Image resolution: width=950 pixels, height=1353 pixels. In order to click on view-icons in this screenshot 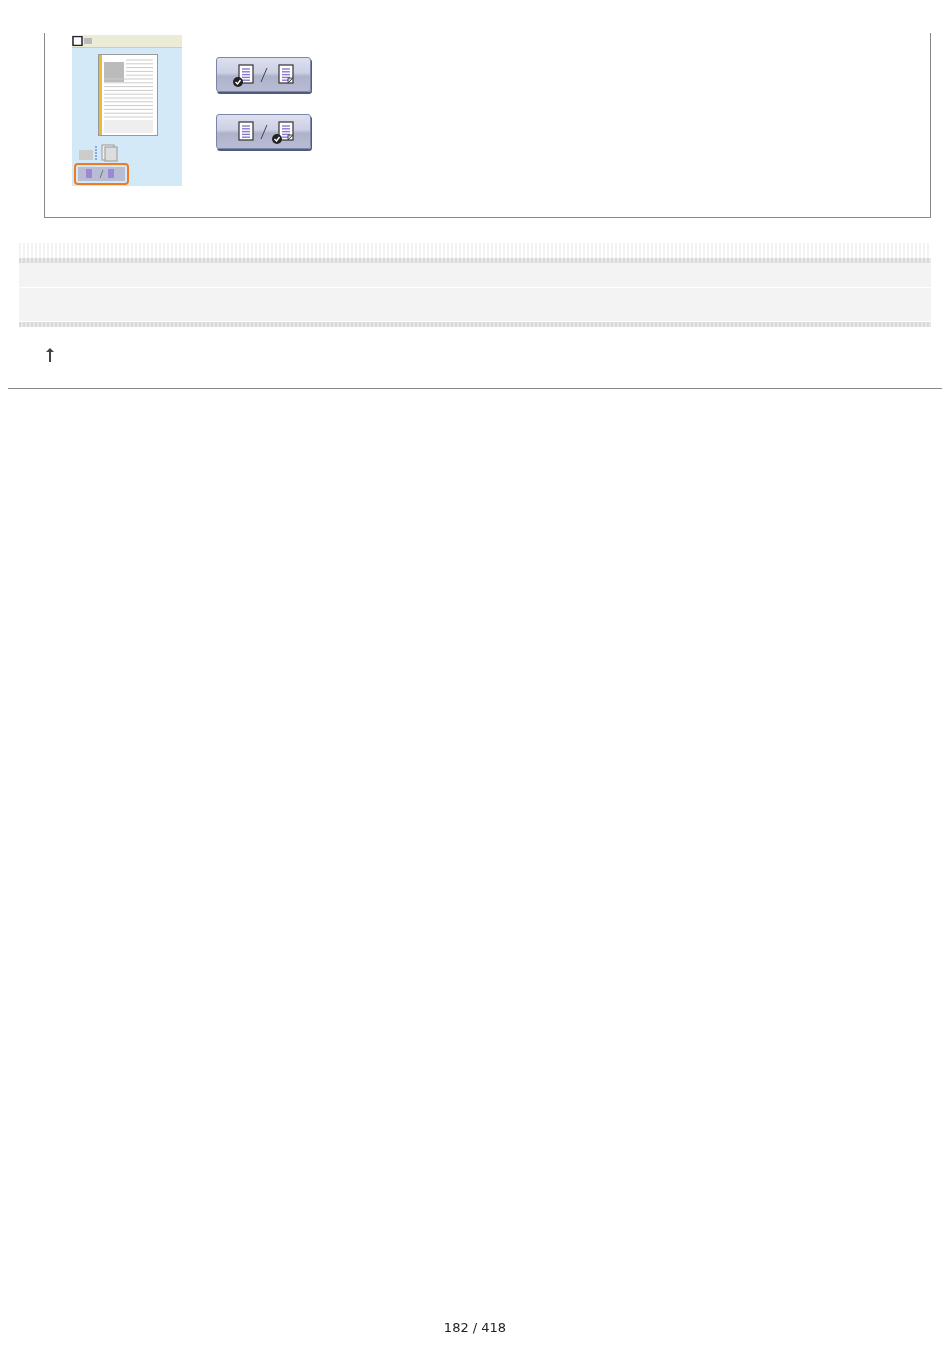, I will do `click(83, 41)`.